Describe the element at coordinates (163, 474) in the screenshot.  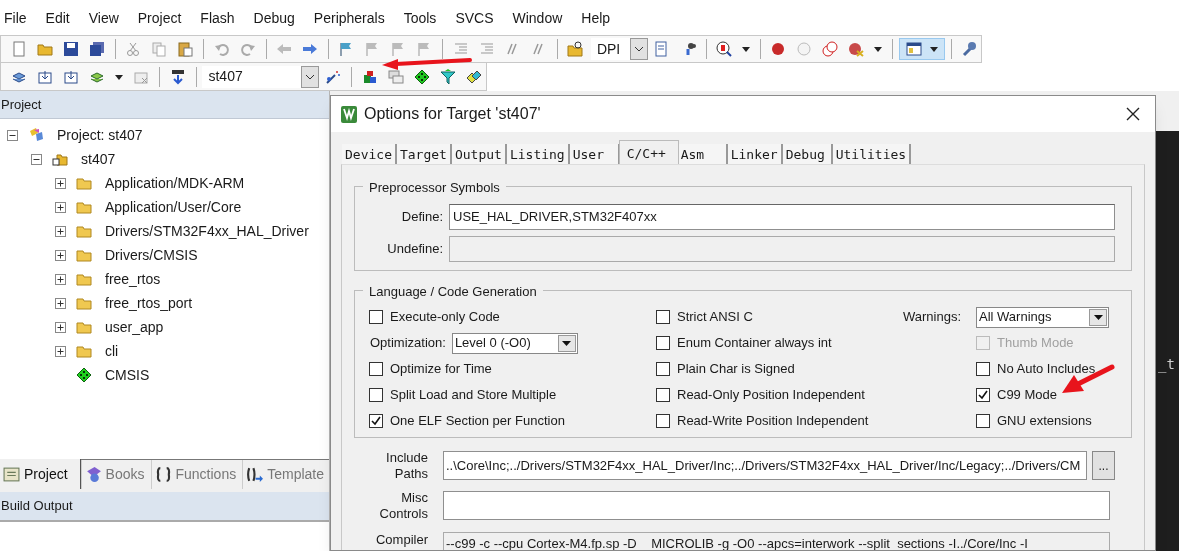
I see `braces-icon` at that location.